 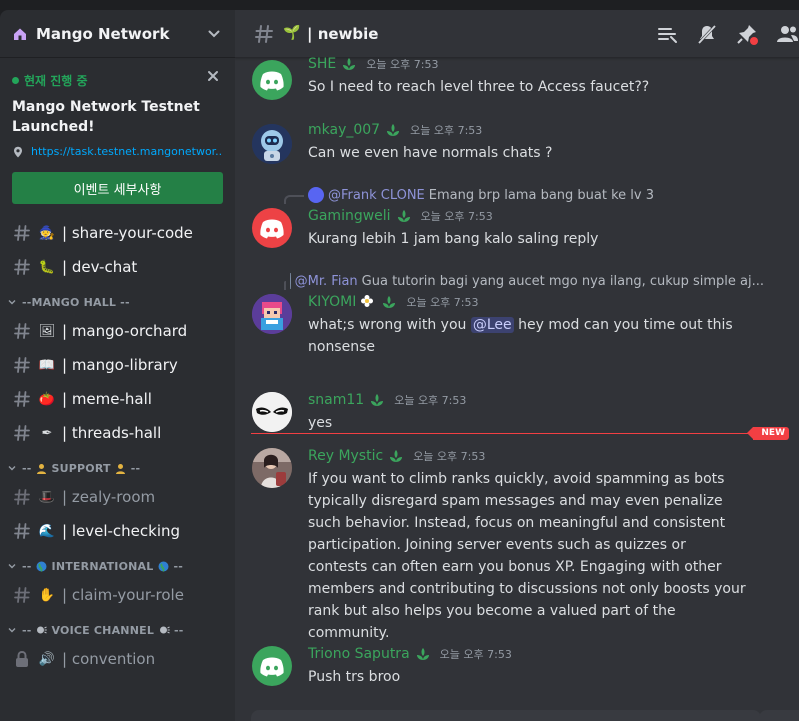 What do you see at coordinates (117, 188) in the screenshot?
I see `event-details-button: 이벤트 세부사항` at bounding box center [117, 188].